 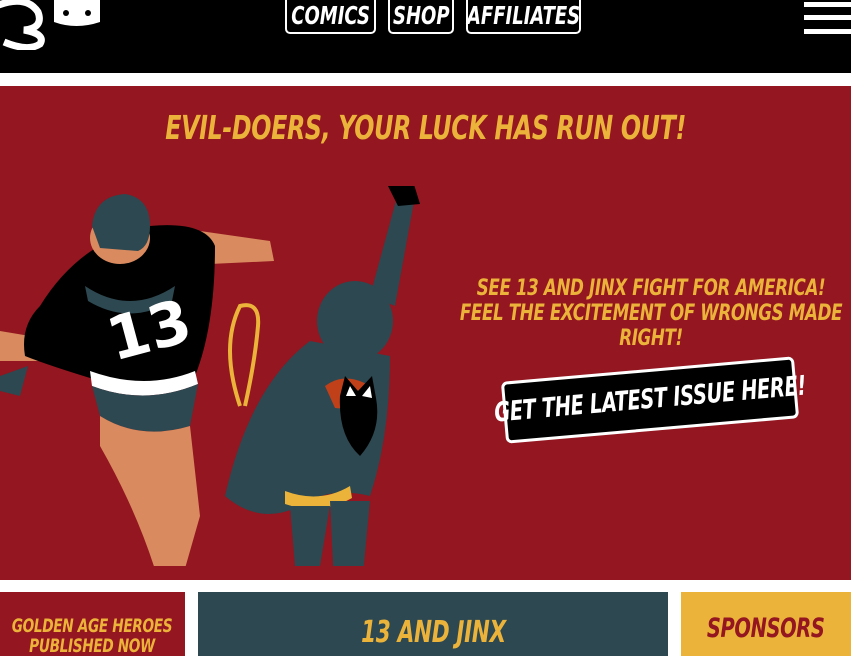 I want to click on nav-shop-label: SHOP, so click(x=421, y=15).